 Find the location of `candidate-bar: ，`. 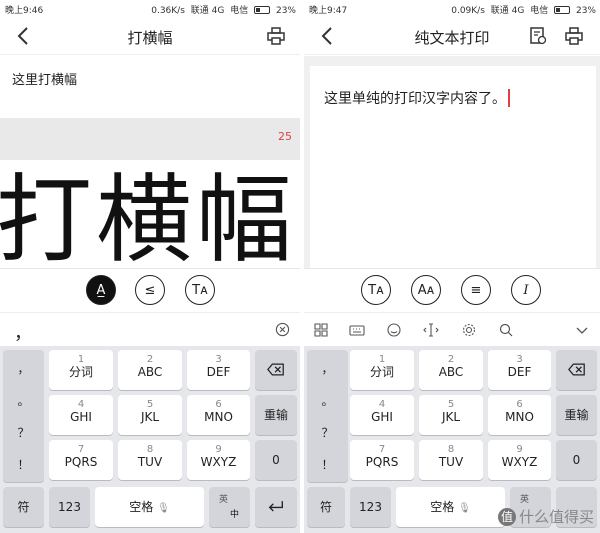

candidate-bar: ， is located at coordinates (150, 329).